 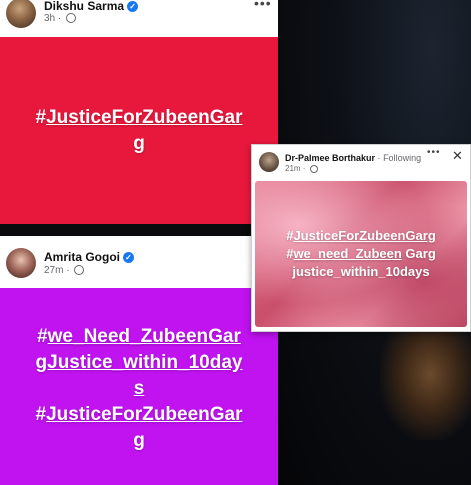 What do you see at coordinates (301, 168) in the screenshot?
I see `post-meta: 21m ·` at bounding box center [301, 168].